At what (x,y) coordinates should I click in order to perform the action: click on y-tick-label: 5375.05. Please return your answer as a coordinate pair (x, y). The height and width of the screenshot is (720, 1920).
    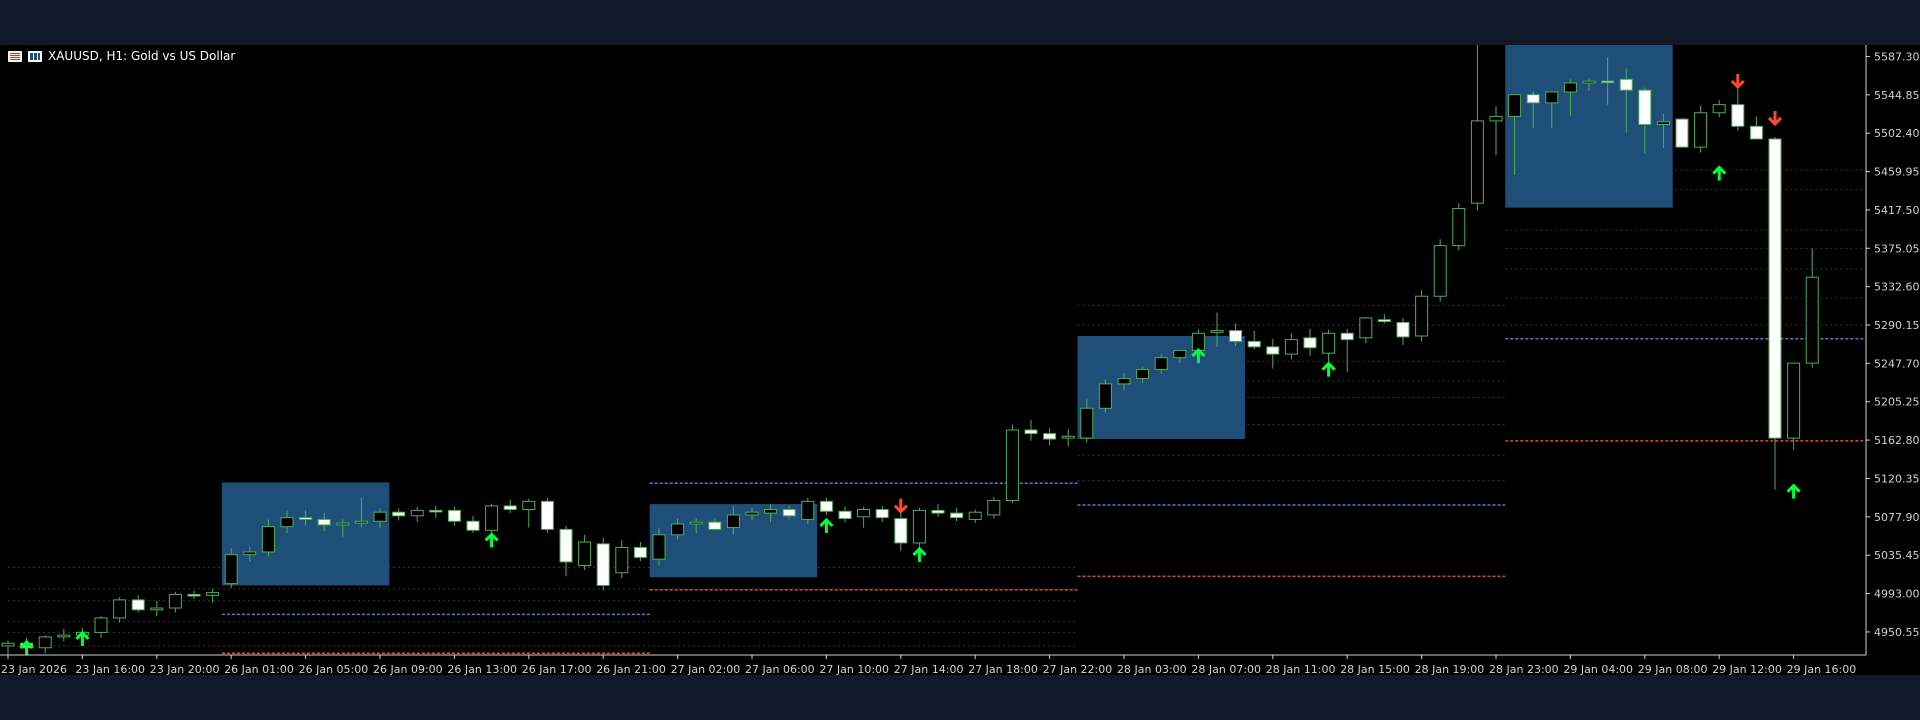
    Looking at the image, I should click on (1897, 248).